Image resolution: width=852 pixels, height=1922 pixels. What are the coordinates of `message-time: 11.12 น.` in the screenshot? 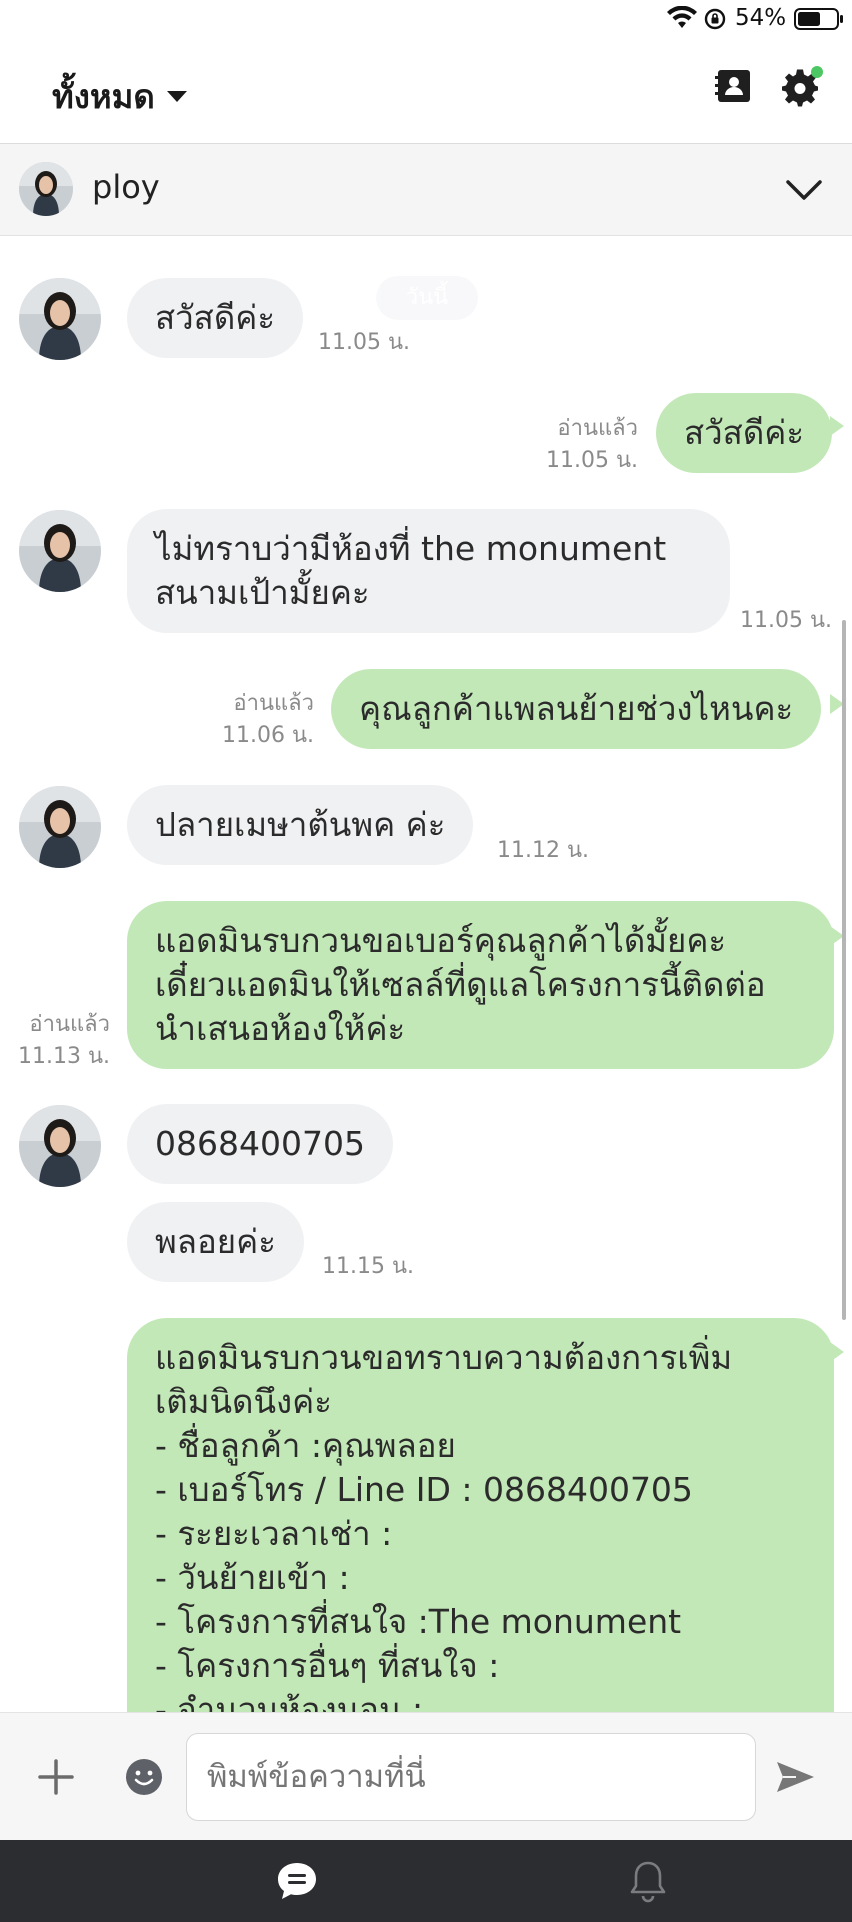 It's located at (543, 850).